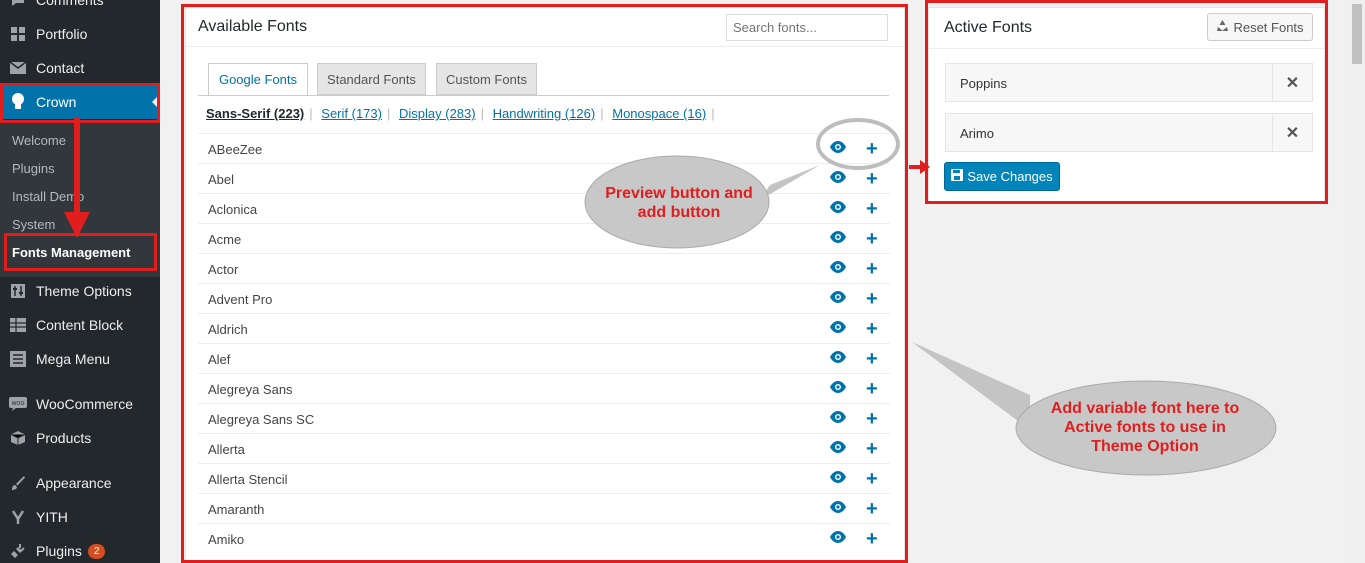  What do you see at coordinates (80, 103) in the screenshot?
I see `crown-highlight-box` at bounding box center [80, 103].